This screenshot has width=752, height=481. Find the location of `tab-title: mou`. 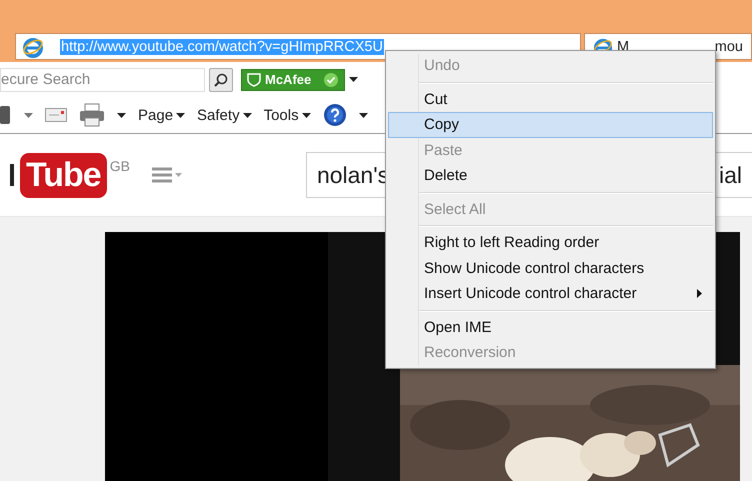

tab-title: mou is located at coordinates (728, 46).